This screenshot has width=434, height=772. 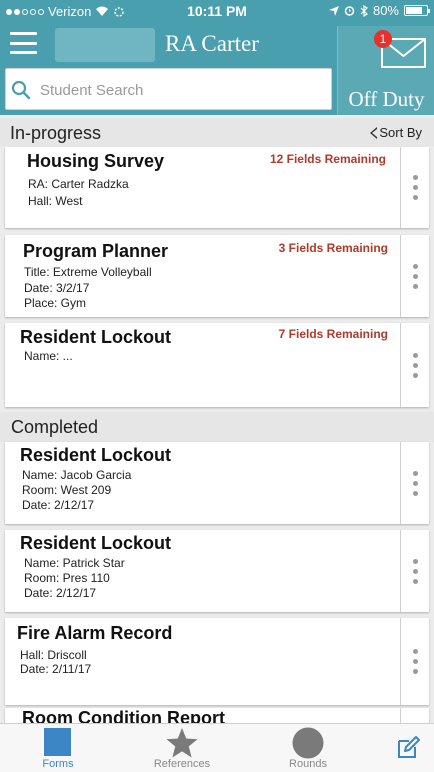 I want to click on sort-by-label: Sort By, so click(x=400, y=132).